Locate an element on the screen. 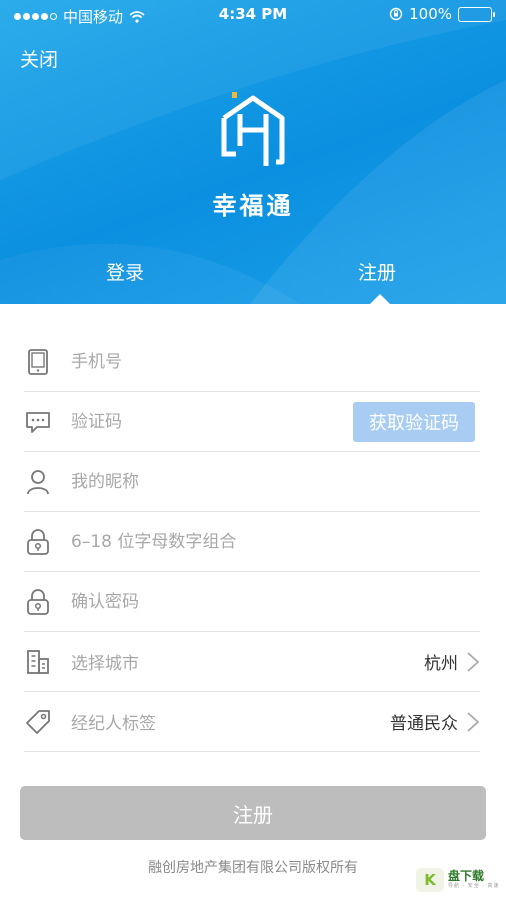 This screenshot has height=900, width=506. battery-percent: 100% is located at coordinates (430, 14).